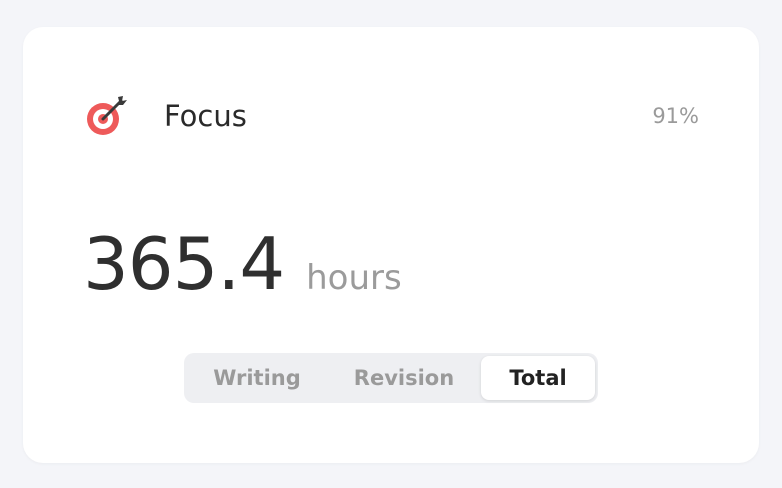  I want to click on segment-control: Writing Revision Total, so click(391, 378).